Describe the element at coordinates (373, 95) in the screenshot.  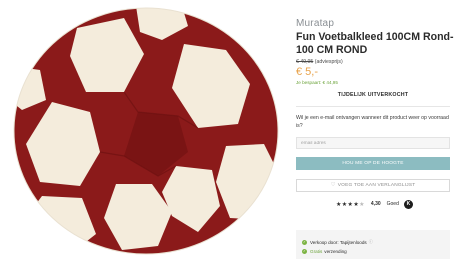
I see `stock-status: TIJDELIJK UITVERKOCHT` at that location.